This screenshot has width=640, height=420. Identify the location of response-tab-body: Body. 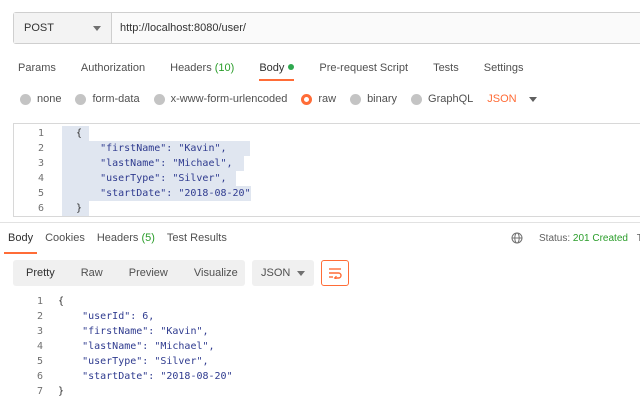
(20, 243).